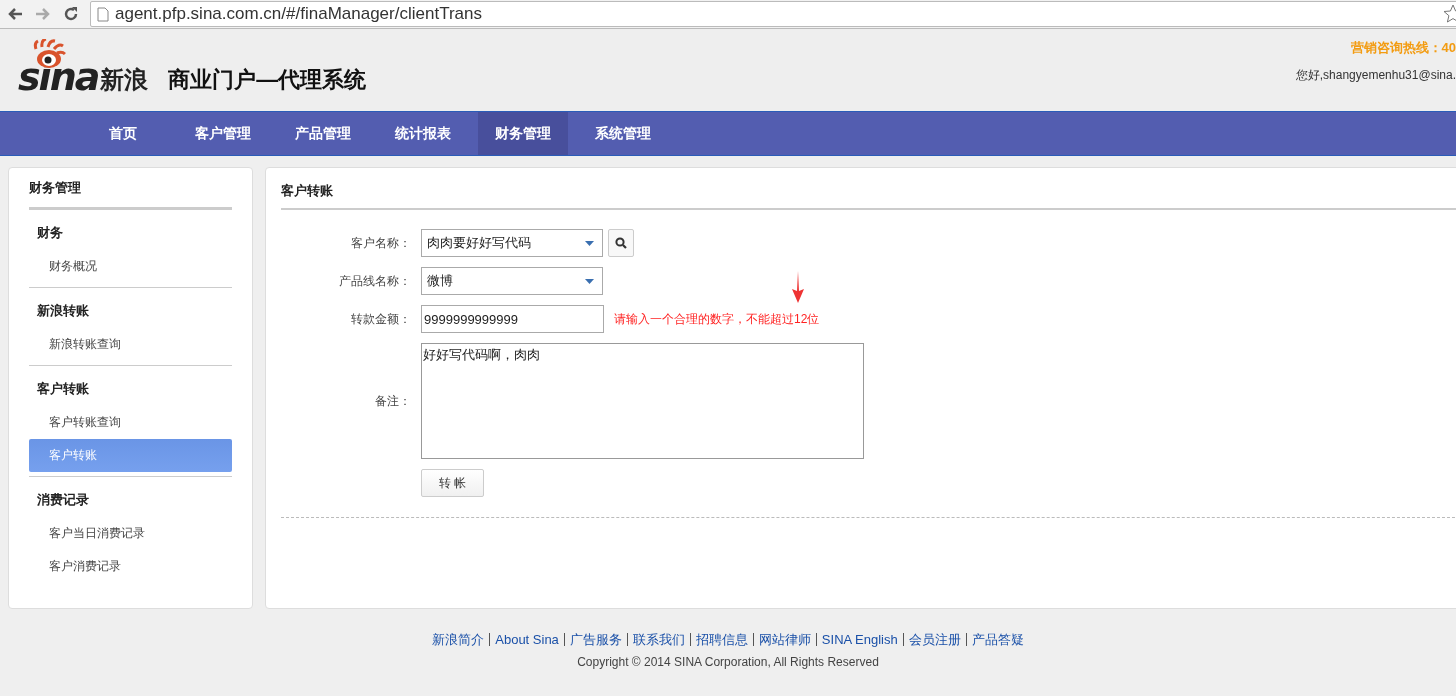  What do you see at coordinates (103, 14) in the screenshot?
I see `page-icon` at bounding box center [103, 14].